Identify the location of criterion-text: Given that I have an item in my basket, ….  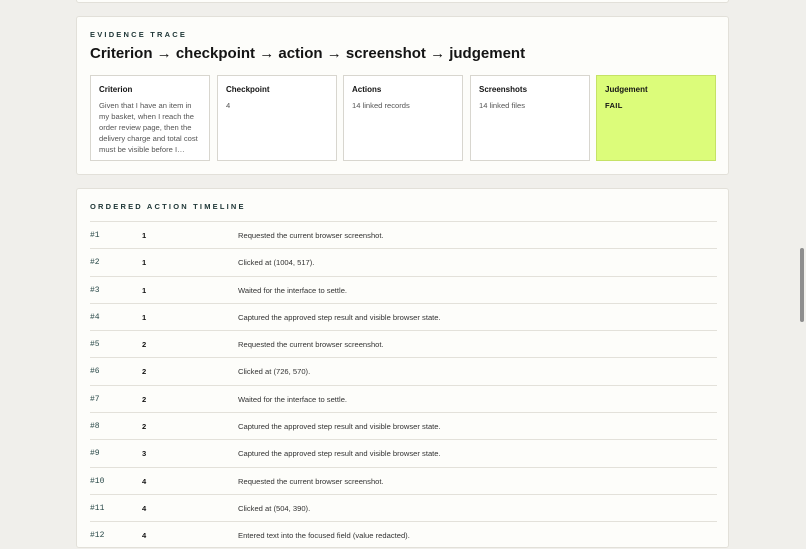
(148, 127).